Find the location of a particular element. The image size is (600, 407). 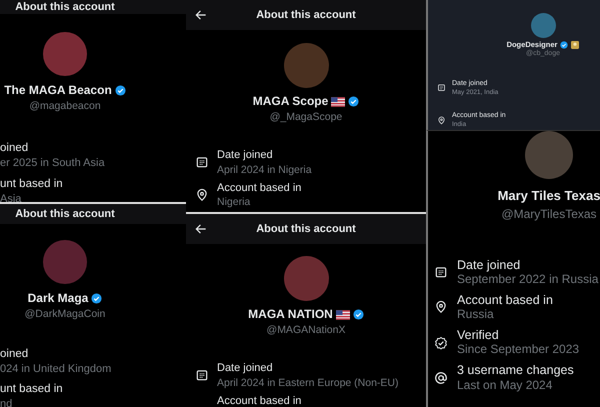

info-label: 3 username changes is located at coordinates (515, 370).